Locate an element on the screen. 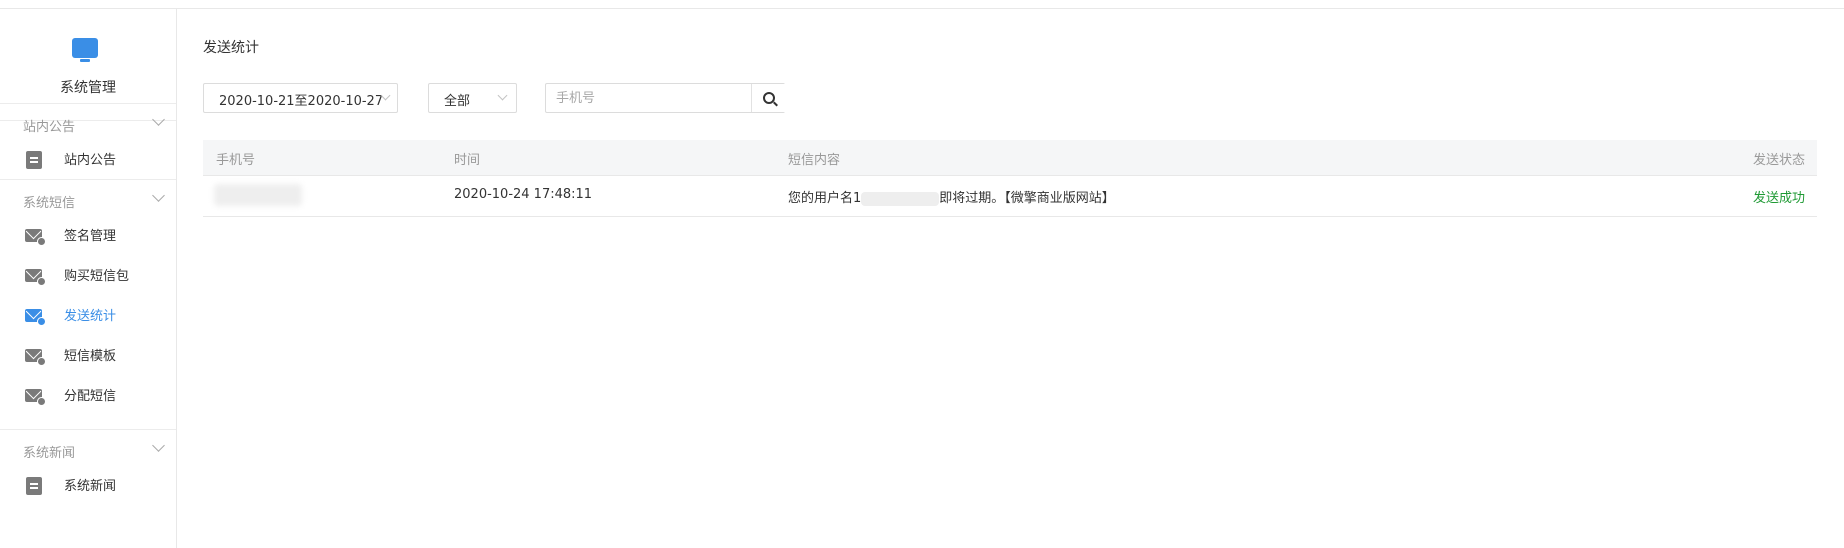  sidebar-item-label: 系统新闻 is located at coordinates (90, 486).